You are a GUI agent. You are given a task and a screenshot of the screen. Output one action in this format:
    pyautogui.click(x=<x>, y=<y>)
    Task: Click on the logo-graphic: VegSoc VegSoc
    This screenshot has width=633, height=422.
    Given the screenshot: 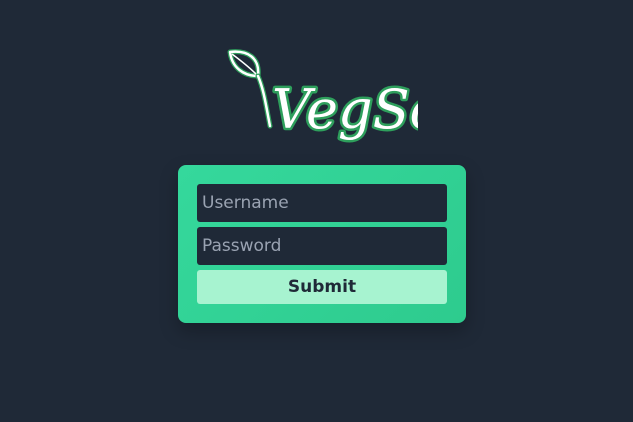 What is the action you would take?
    pyautogui.click(x=322, y=96)
    